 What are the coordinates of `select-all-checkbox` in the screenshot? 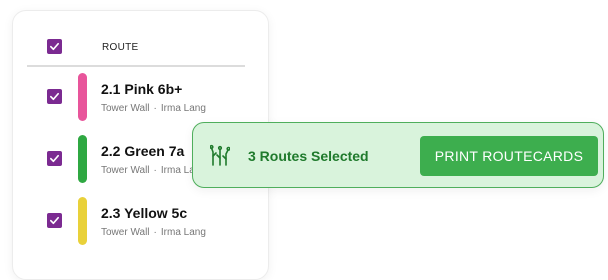 It's located at (54, 46).